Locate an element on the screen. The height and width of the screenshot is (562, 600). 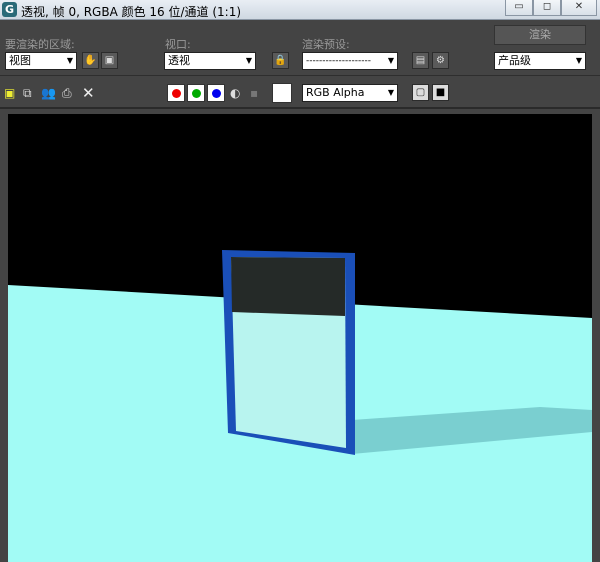
channel-select: RGB Alpha ▼ is located at coordinates (350, 93).